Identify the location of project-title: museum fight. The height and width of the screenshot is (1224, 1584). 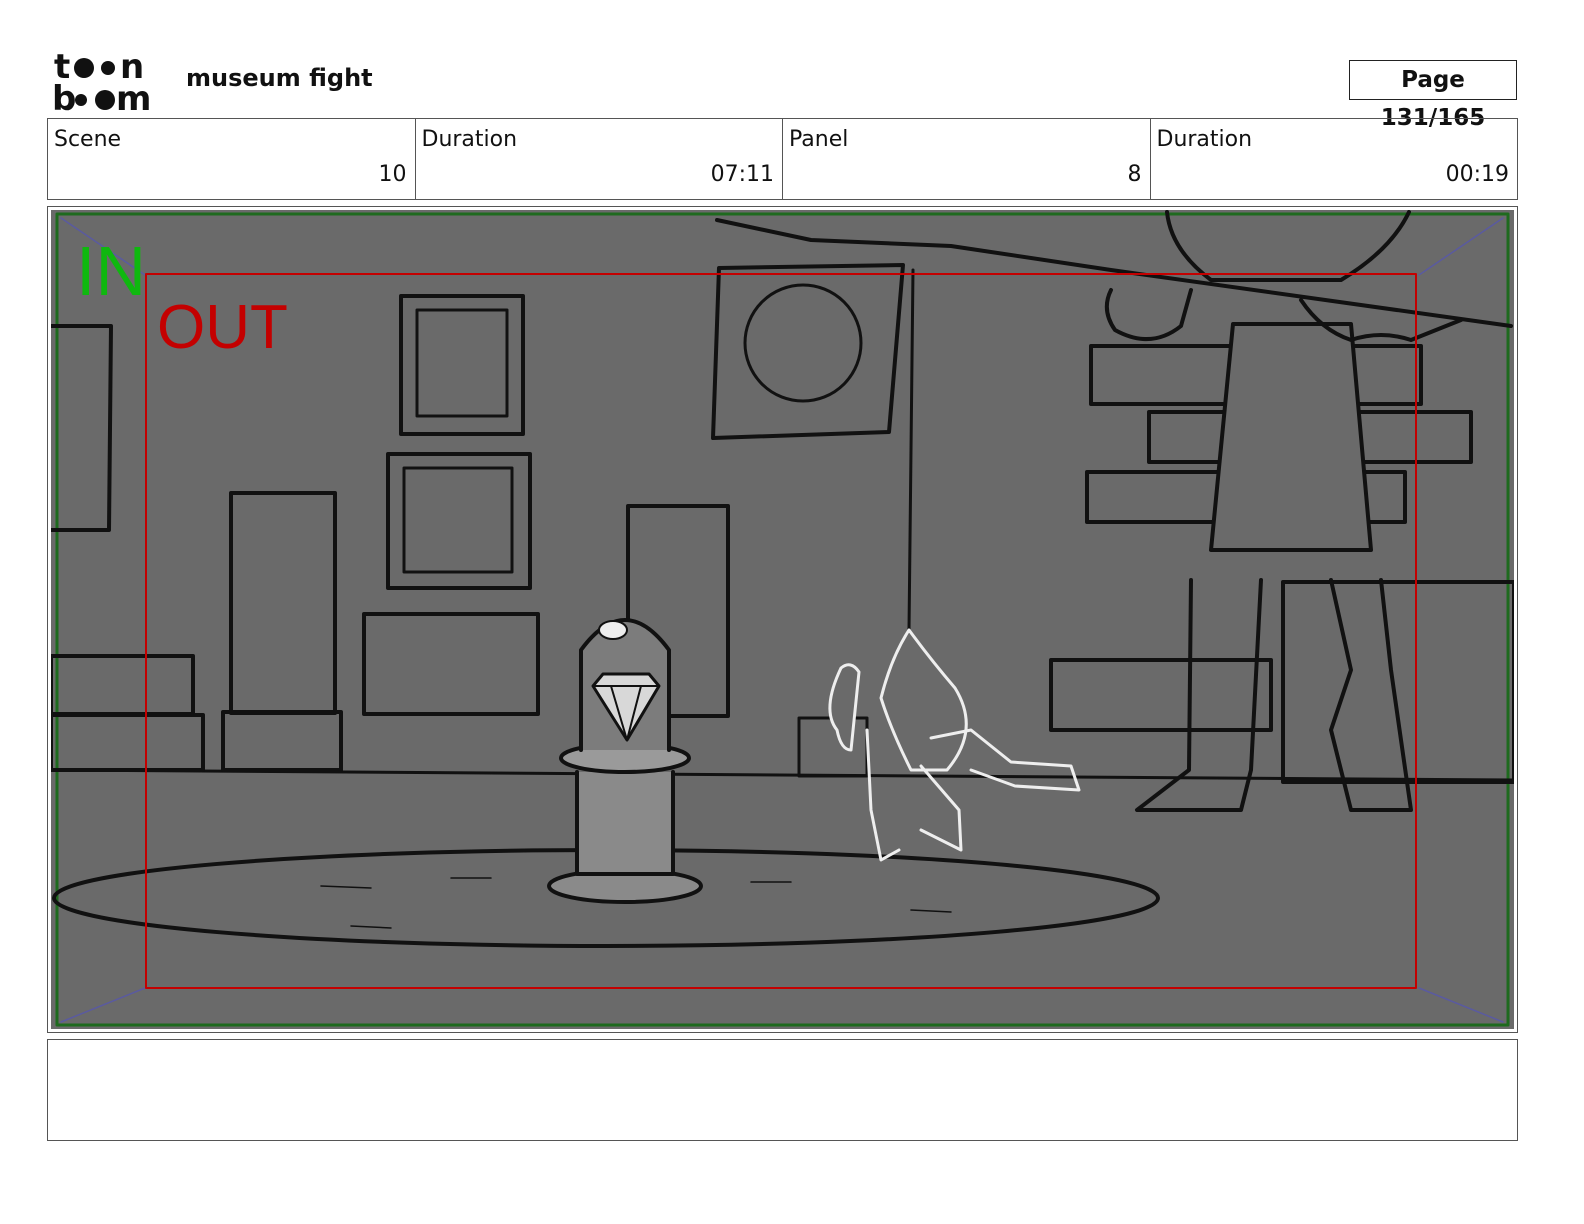
(279, 78).